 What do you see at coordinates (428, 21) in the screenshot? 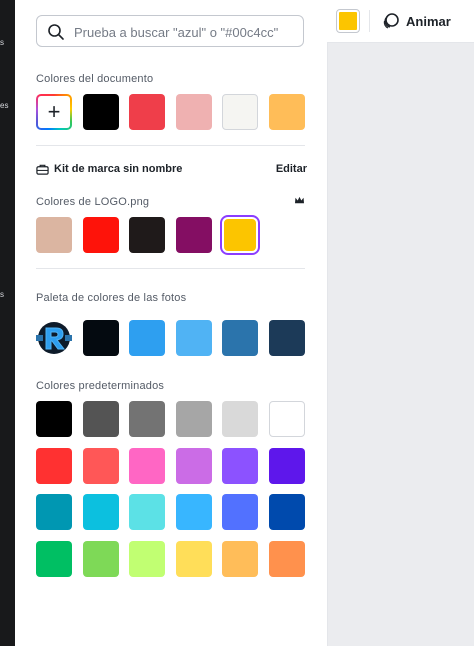
I see `animate-label: Animar` at bounding box center [428, 21].